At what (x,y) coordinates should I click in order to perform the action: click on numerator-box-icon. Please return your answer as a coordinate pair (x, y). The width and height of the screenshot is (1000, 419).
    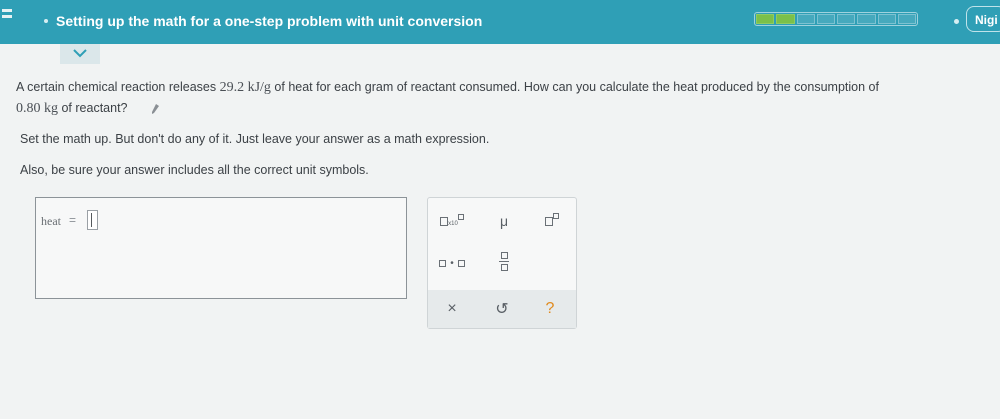
    Looking at the image, I should click on (504, 255).